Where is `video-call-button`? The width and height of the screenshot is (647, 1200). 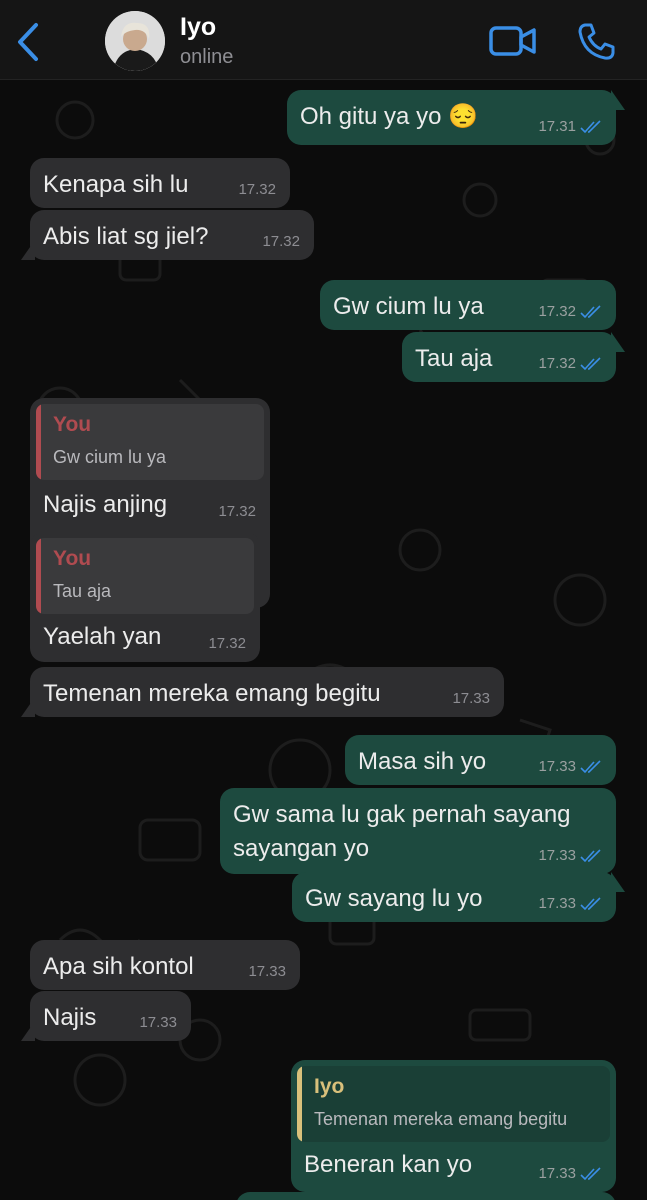 video-call-button is located at coordinates (513, 41).